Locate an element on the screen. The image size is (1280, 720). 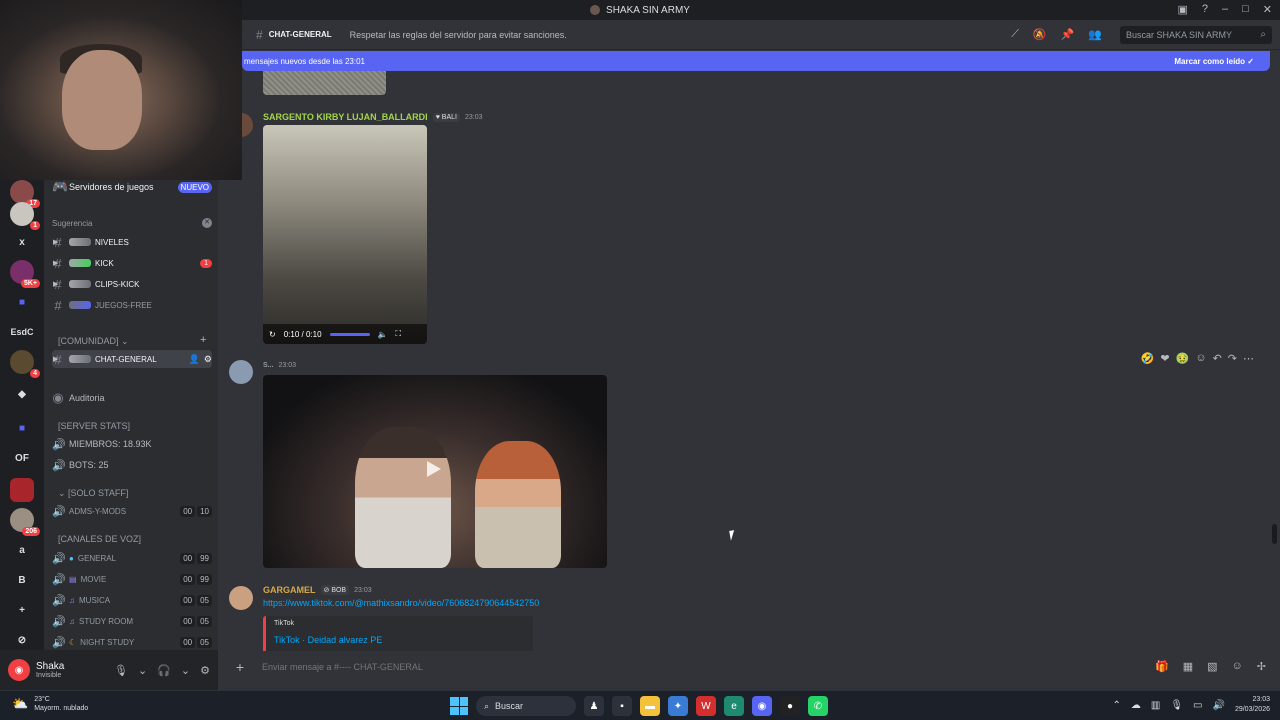
category-server-stats: [SERVER STATS] is located at coordinates (94, 426).